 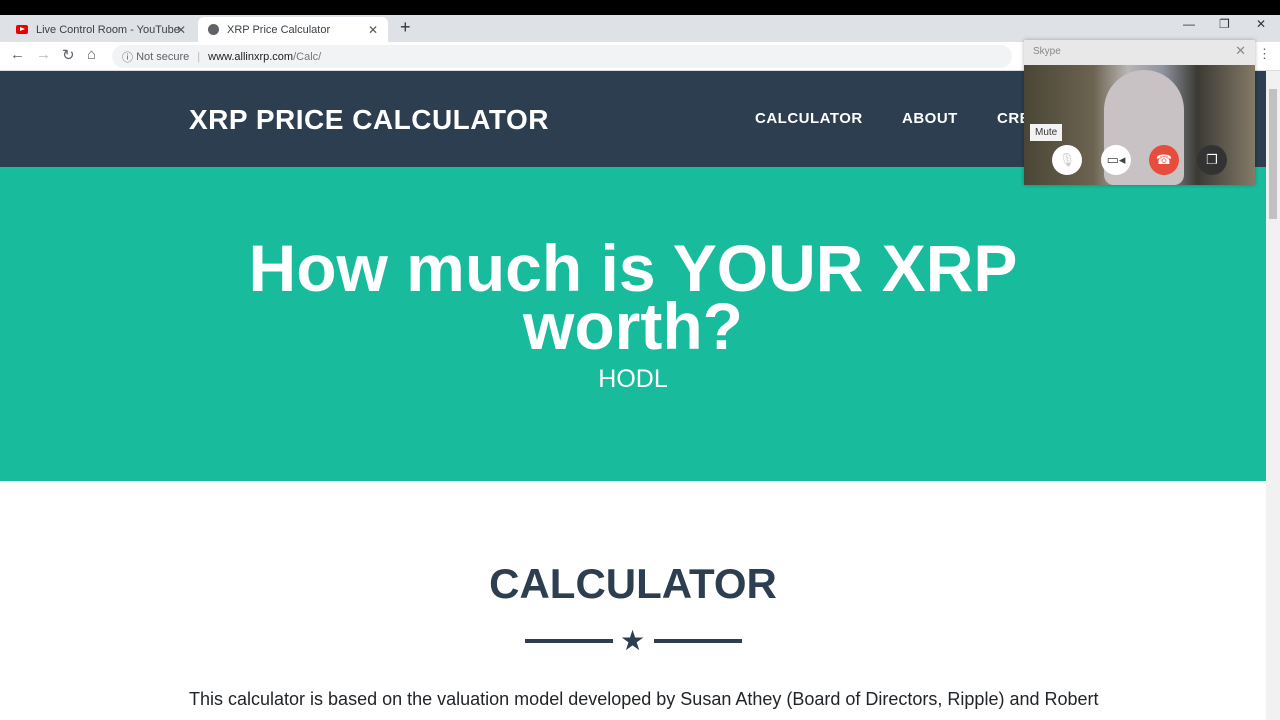 What do you see at coordinates (562, 56) in the screenshot?
I see `url-input: ⓘ Not secure | www.allinxrp.com/Calc/` at bounding box center [562, 56].